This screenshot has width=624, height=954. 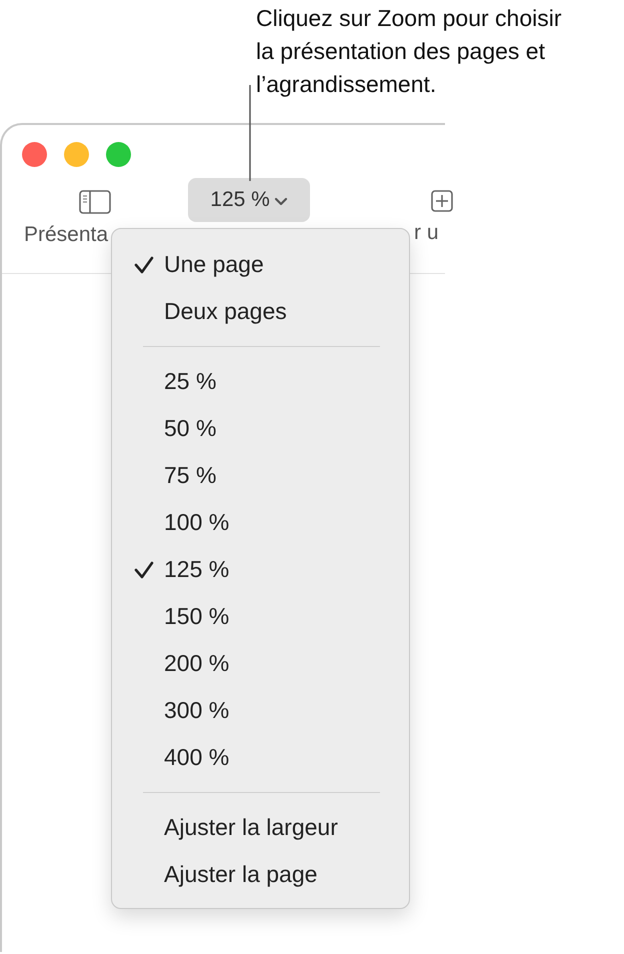 I want to click on close-button, so click(x=34, y=154).